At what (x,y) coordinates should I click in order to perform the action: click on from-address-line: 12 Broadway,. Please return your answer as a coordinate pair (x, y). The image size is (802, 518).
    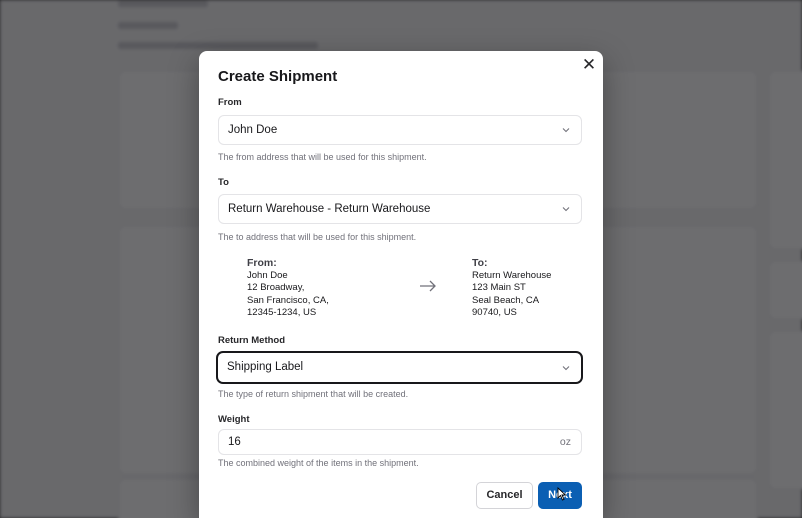
    Looking at the image, I should click on (276, 287).